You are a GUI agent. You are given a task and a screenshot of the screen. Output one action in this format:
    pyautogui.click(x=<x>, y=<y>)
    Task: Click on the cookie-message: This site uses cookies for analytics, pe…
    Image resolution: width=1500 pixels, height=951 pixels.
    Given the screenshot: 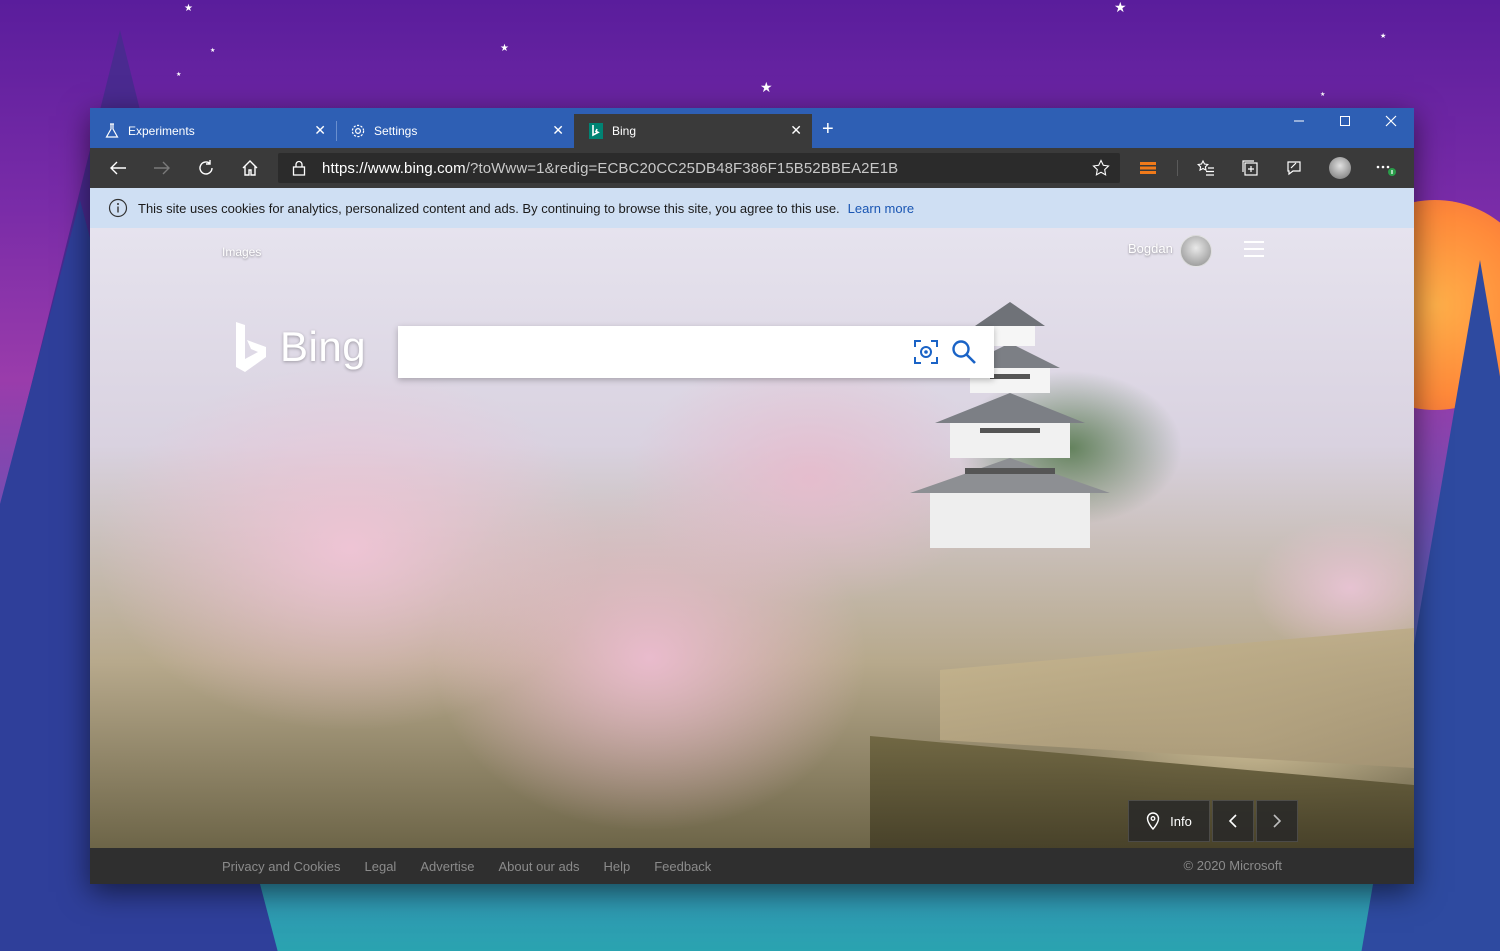 What is the action you would take?
    pyautogui.click(x=489, y=208)
    